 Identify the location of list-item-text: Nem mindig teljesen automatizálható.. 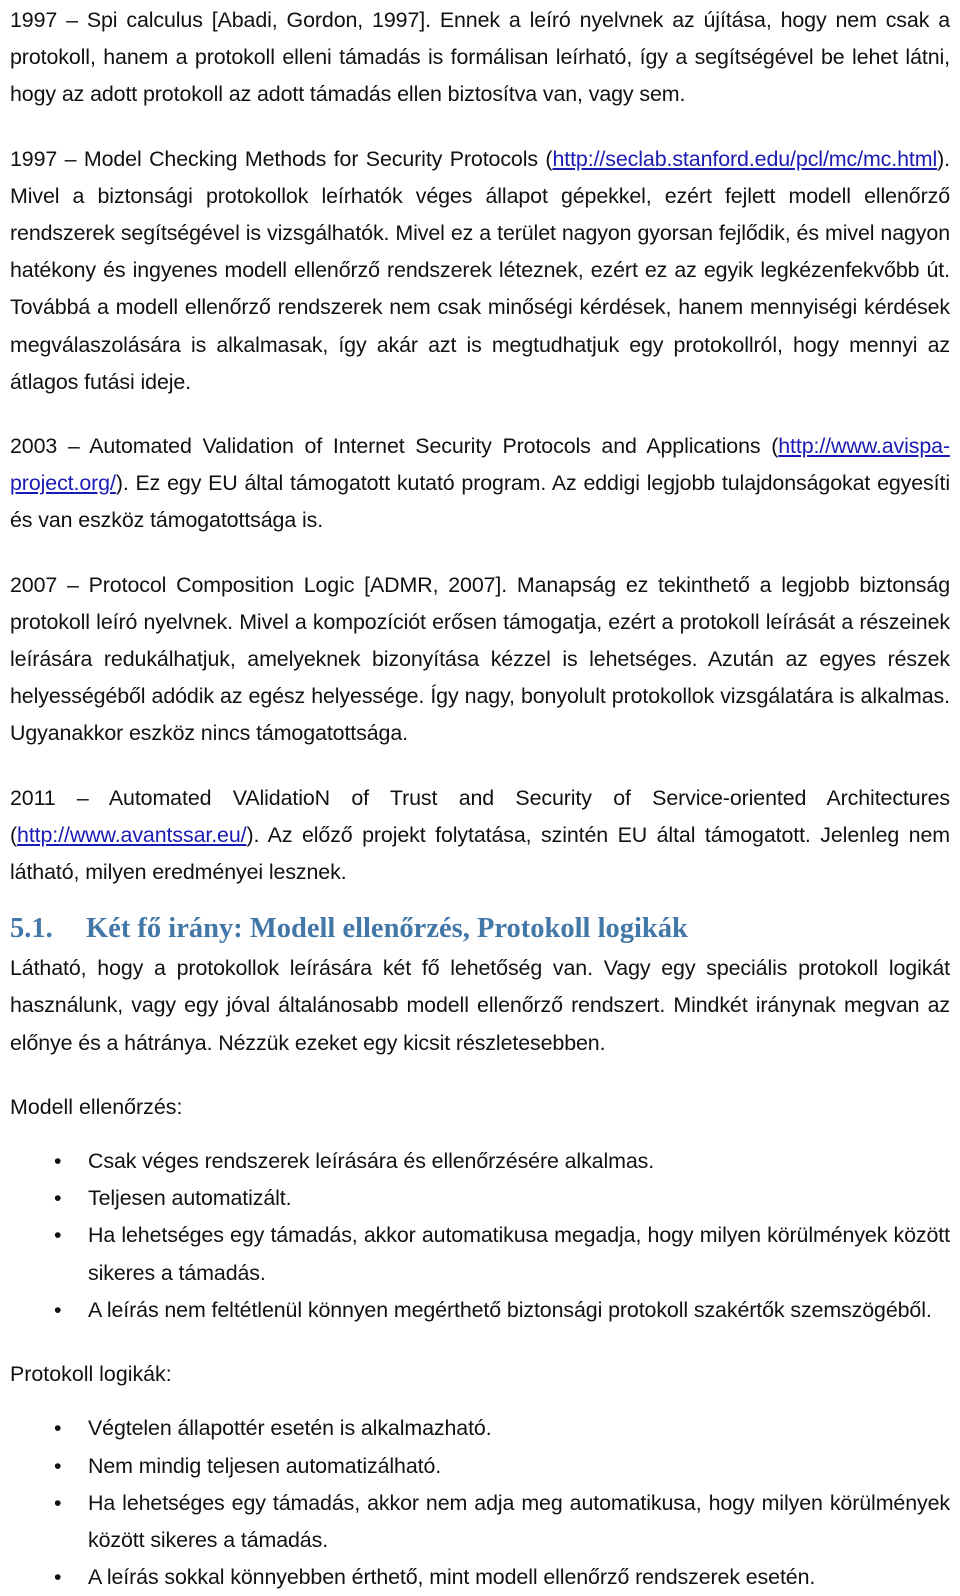
(265, 1465).